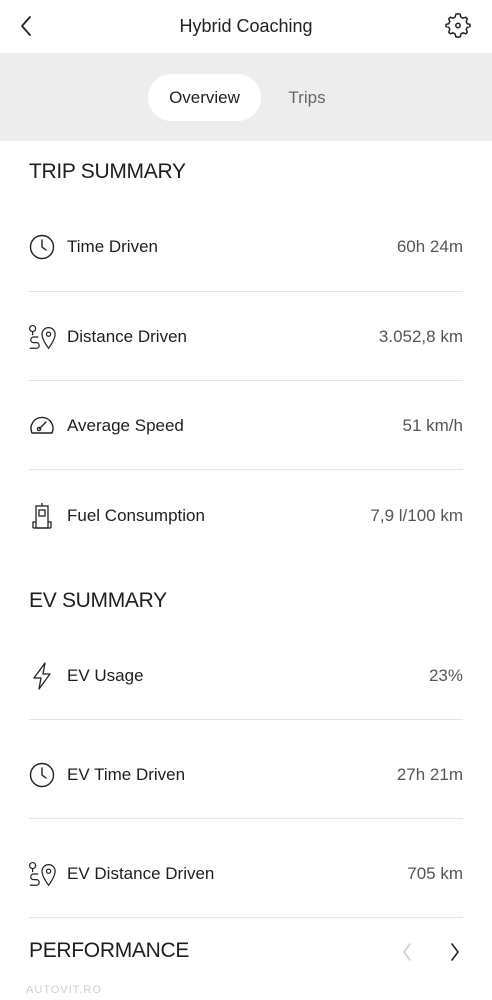  What do you see at coordinates (420, 336) in the screenshot?
I see `row-value: 3.052,8 km` at bounding box center [420, 336].